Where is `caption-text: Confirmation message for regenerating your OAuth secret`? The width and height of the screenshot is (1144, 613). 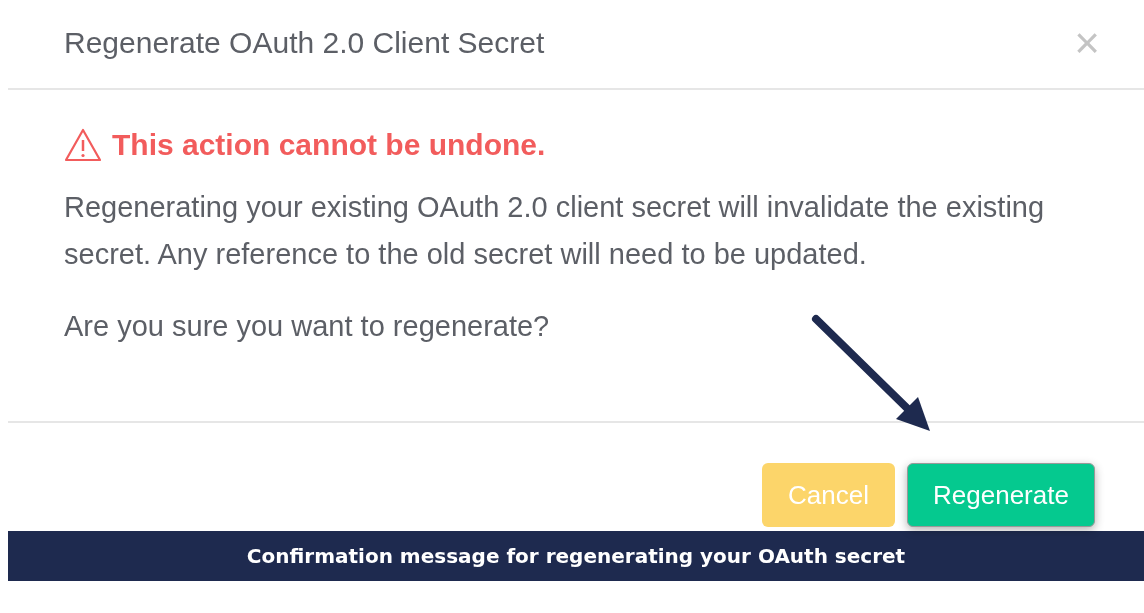 caption-text: Confirmation message for regenerating your OAuth secret is located at coordinates (576, 556).